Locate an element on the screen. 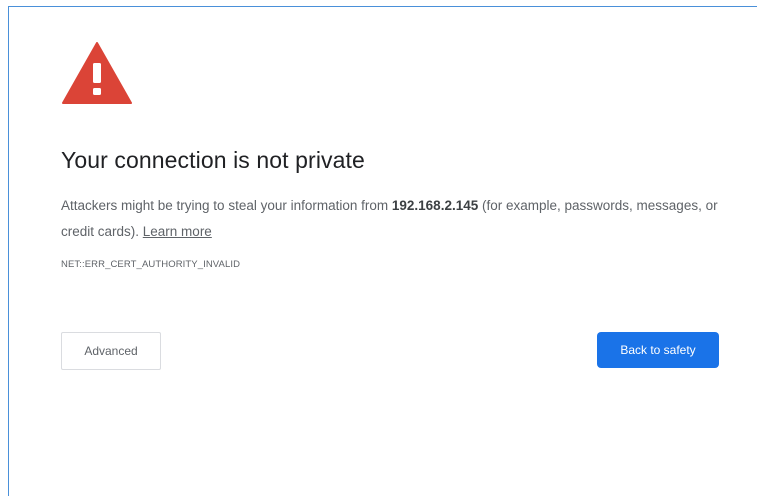 This screenshot has width=757, height=496. error-code: NET::ERR_CERT_AUTHORITY_INVALID is located at coordinates (151, 264).